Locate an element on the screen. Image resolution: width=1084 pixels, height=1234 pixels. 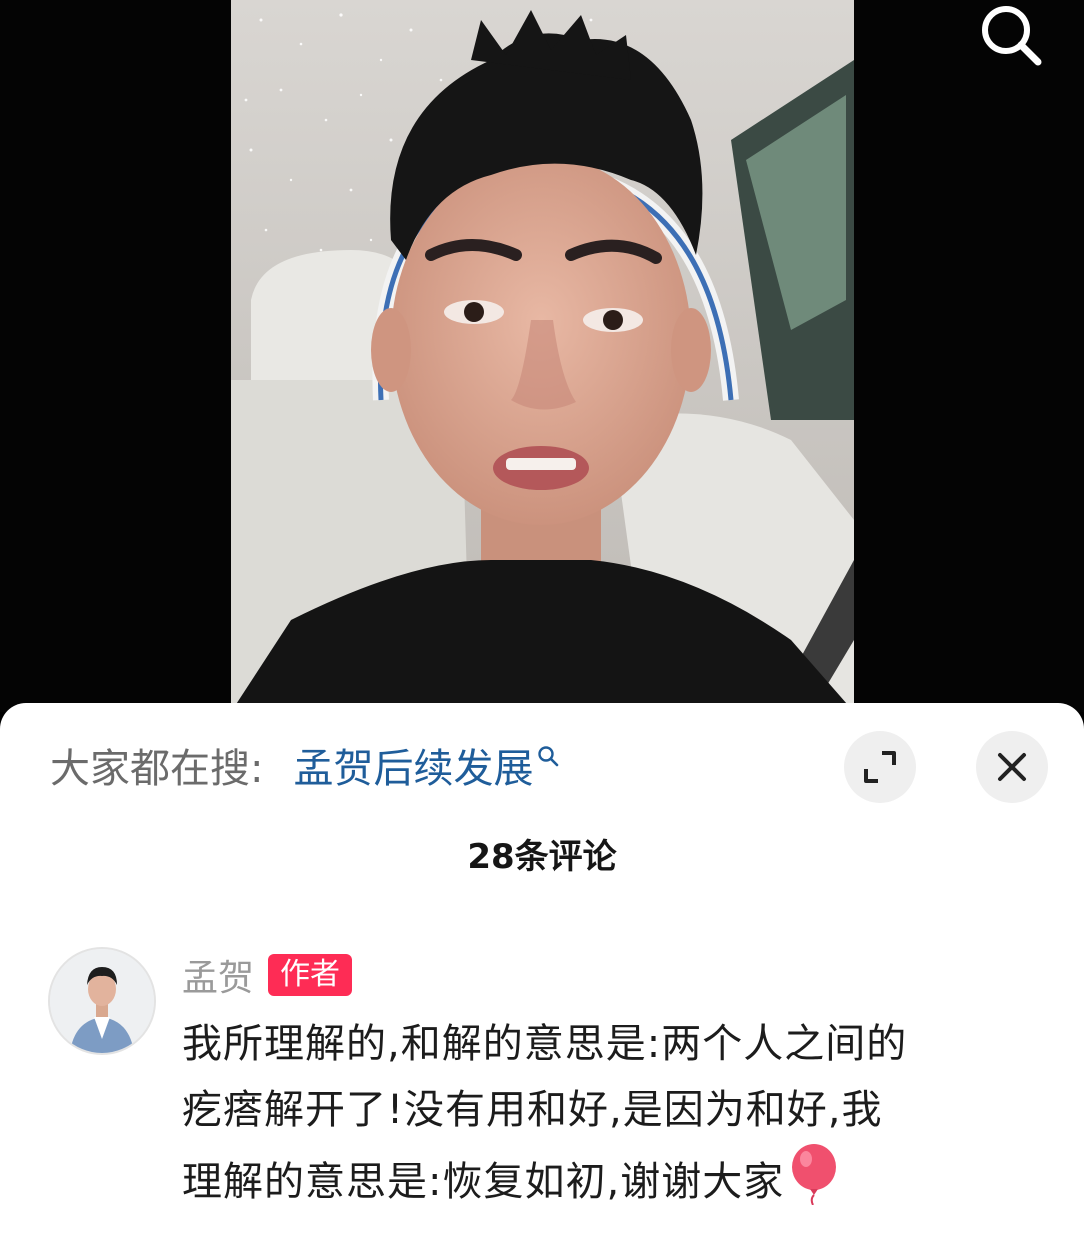
close-button is located at coordinates (1012, 767).